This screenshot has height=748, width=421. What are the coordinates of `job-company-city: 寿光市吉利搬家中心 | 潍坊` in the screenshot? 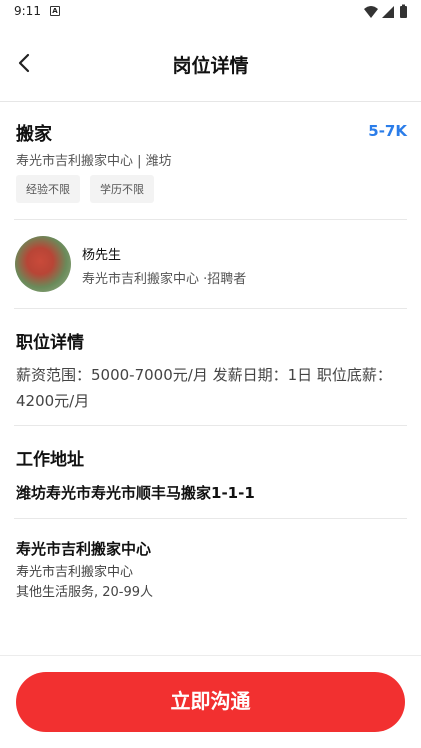 It's located at (94, 161).